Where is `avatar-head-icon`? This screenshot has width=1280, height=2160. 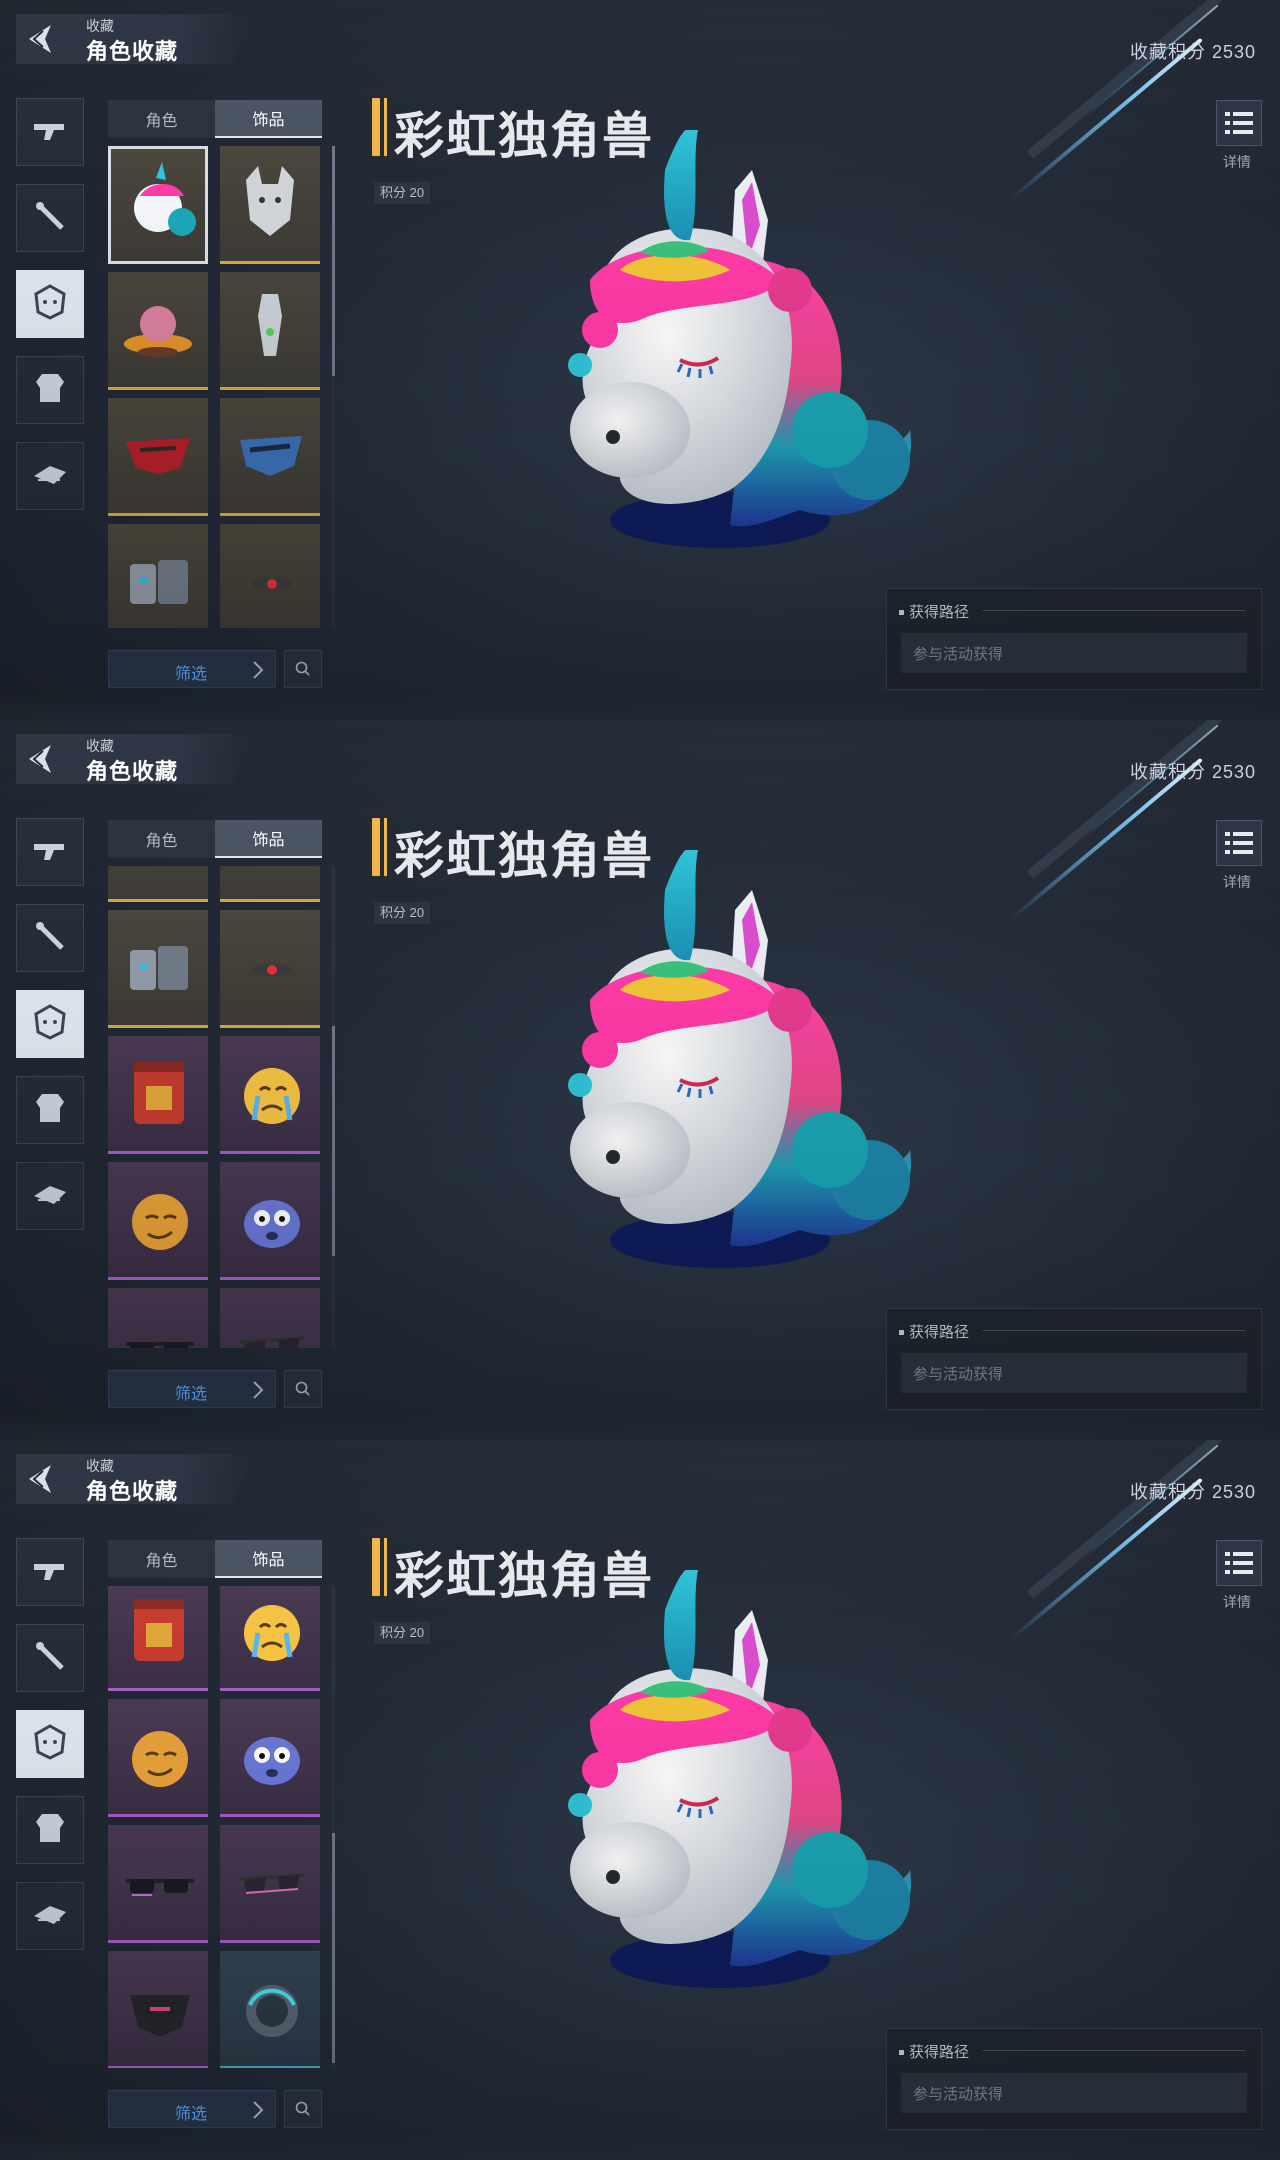
avatar-head-icon is located at coordinates (50, 304).